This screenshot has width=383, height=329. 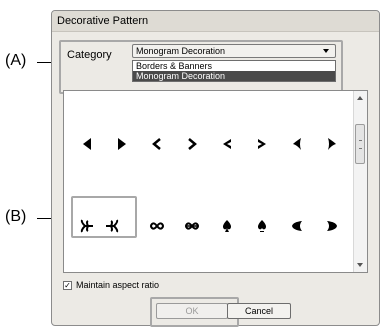 I want to click on spade-icon, so click(x=227, y=226).